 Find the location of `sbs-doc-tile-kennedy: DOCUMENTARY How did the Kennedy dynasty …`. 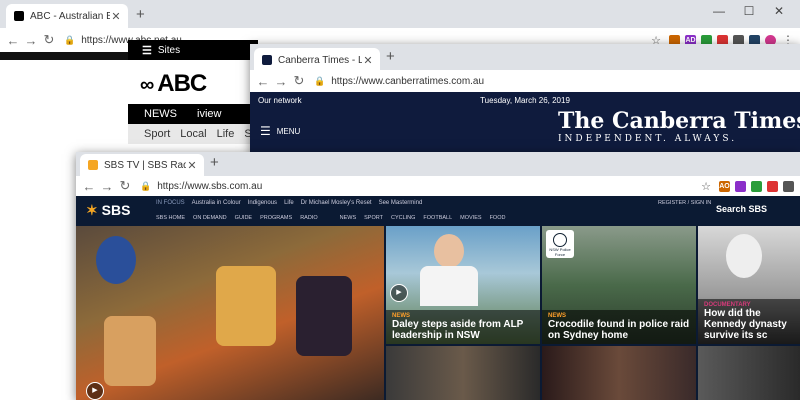

sbs-doc-tile-kennedy: DOCUMENTARY How did the Kennedy dynasty … is located at coordinates (749, 285).